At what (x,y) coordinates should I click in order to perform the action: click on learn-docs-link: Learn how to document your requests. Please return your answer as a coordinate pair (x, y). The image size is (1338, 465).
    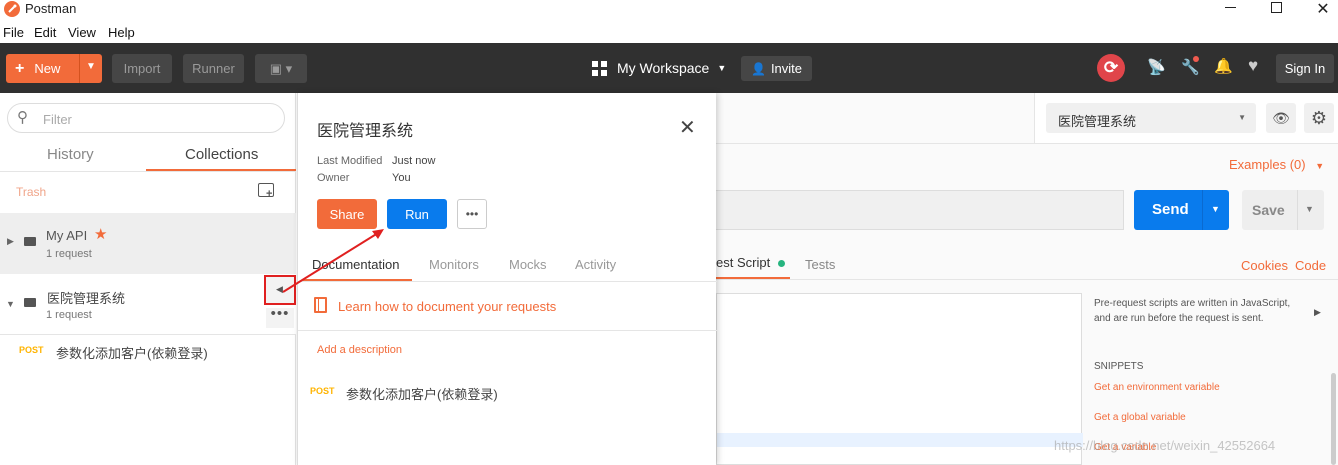
    Looking at the image, I should click on (447, 306).